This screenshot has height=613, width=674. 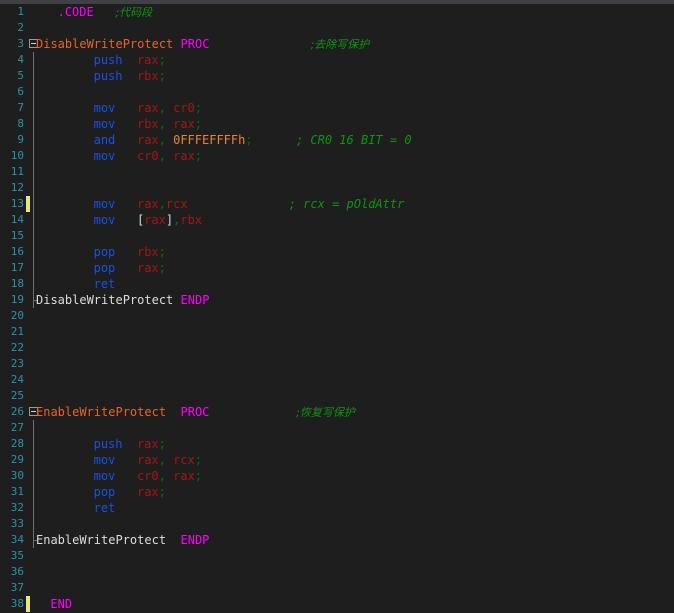 I want to click on code-line: 21, so click(x=337, y=332).